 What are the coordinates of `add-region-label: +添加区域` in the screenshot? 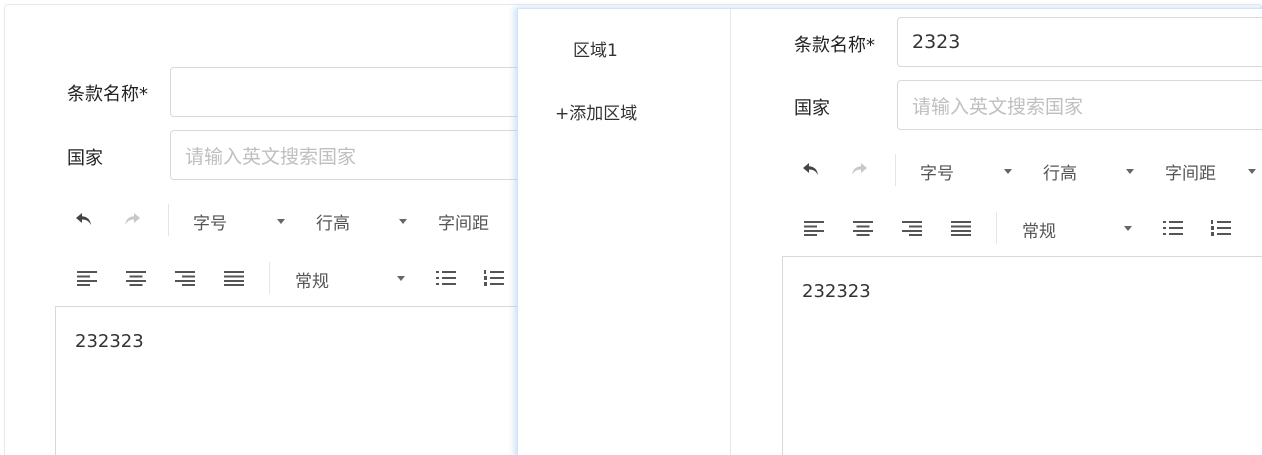 It's located at (596, 114).